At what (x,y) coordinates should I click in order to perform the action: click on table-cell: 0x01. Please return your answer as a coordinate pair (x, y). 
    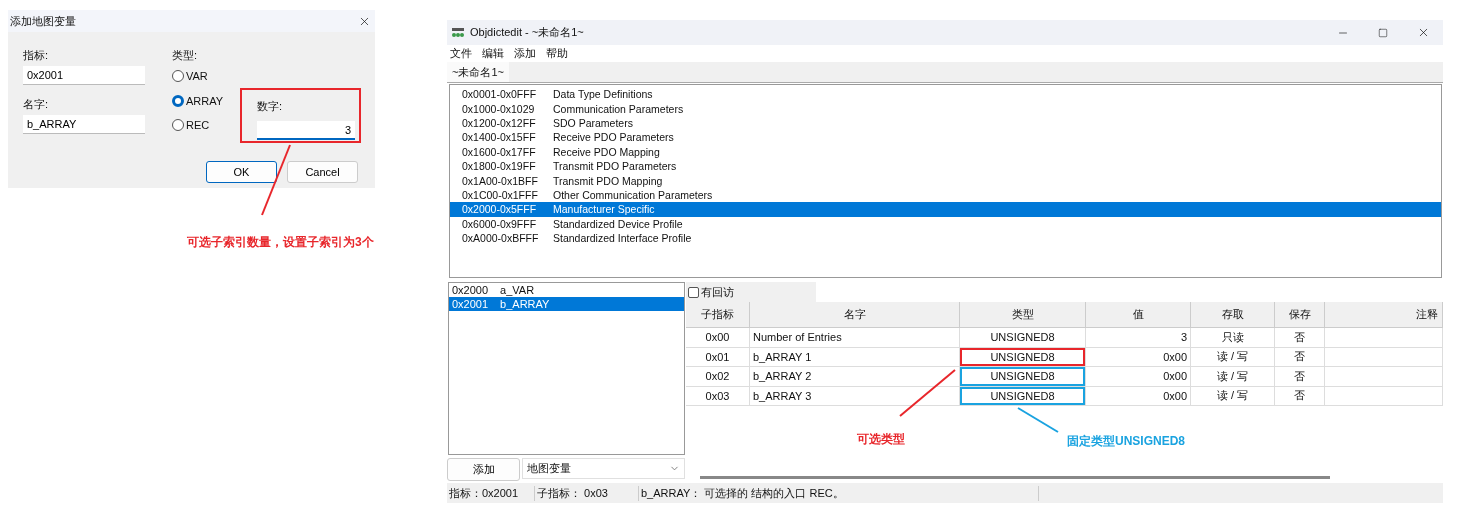
    Looking at the image, I should click on (718, 357).